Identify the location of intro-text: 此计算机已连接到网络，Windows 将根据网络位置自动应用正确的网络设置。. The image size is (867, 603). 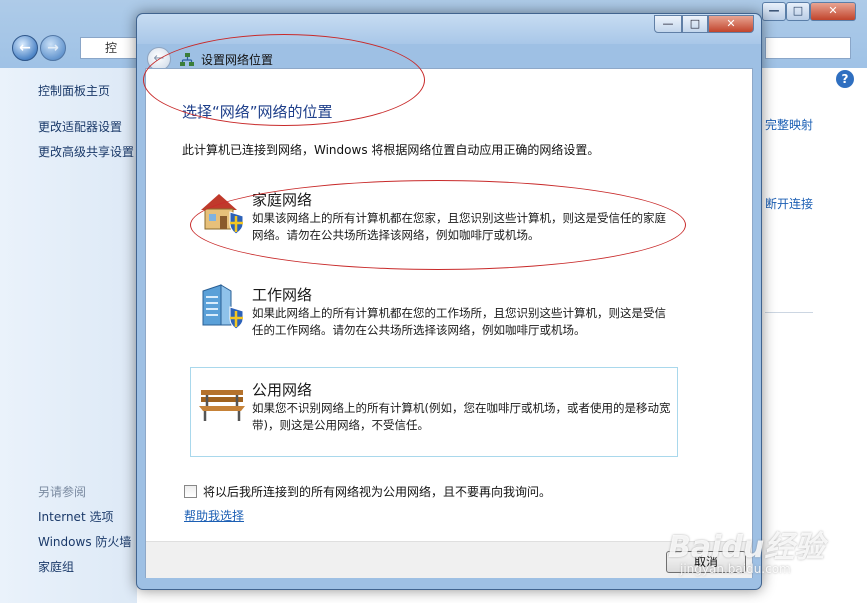
(391, 150).